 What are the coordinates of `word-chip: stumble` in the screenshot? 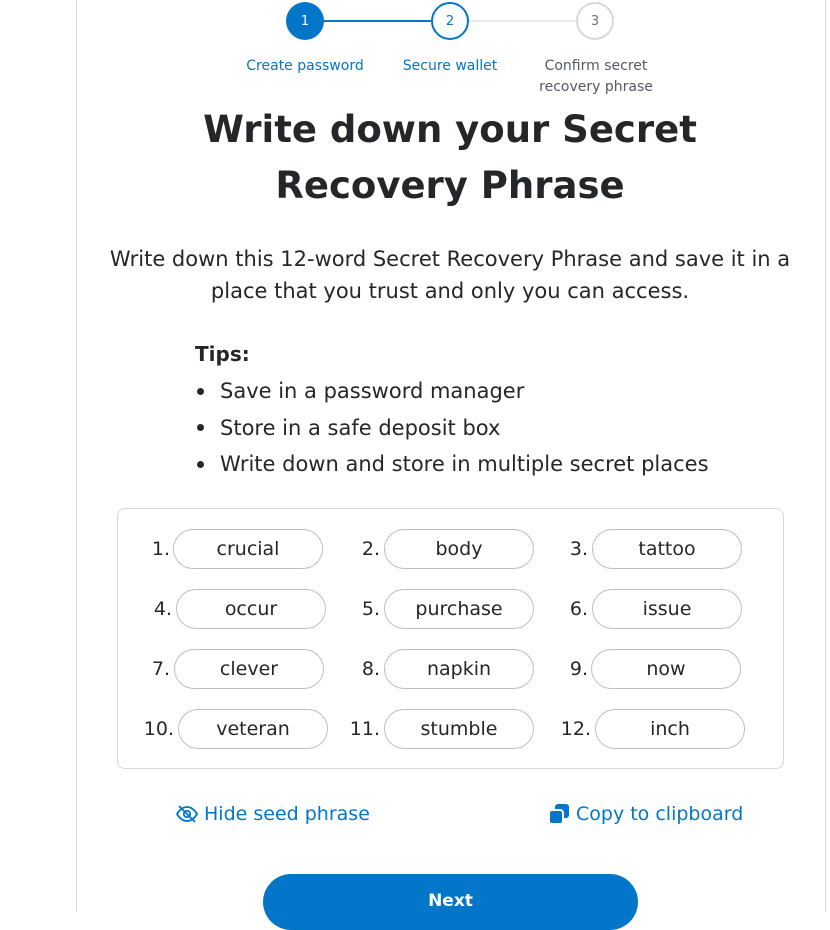 It's located at (459, 729).